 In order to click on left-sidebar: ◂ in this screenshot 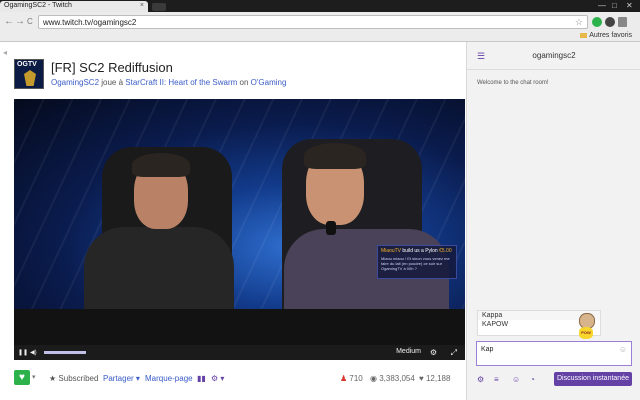, I will do `click(6, 221)`.